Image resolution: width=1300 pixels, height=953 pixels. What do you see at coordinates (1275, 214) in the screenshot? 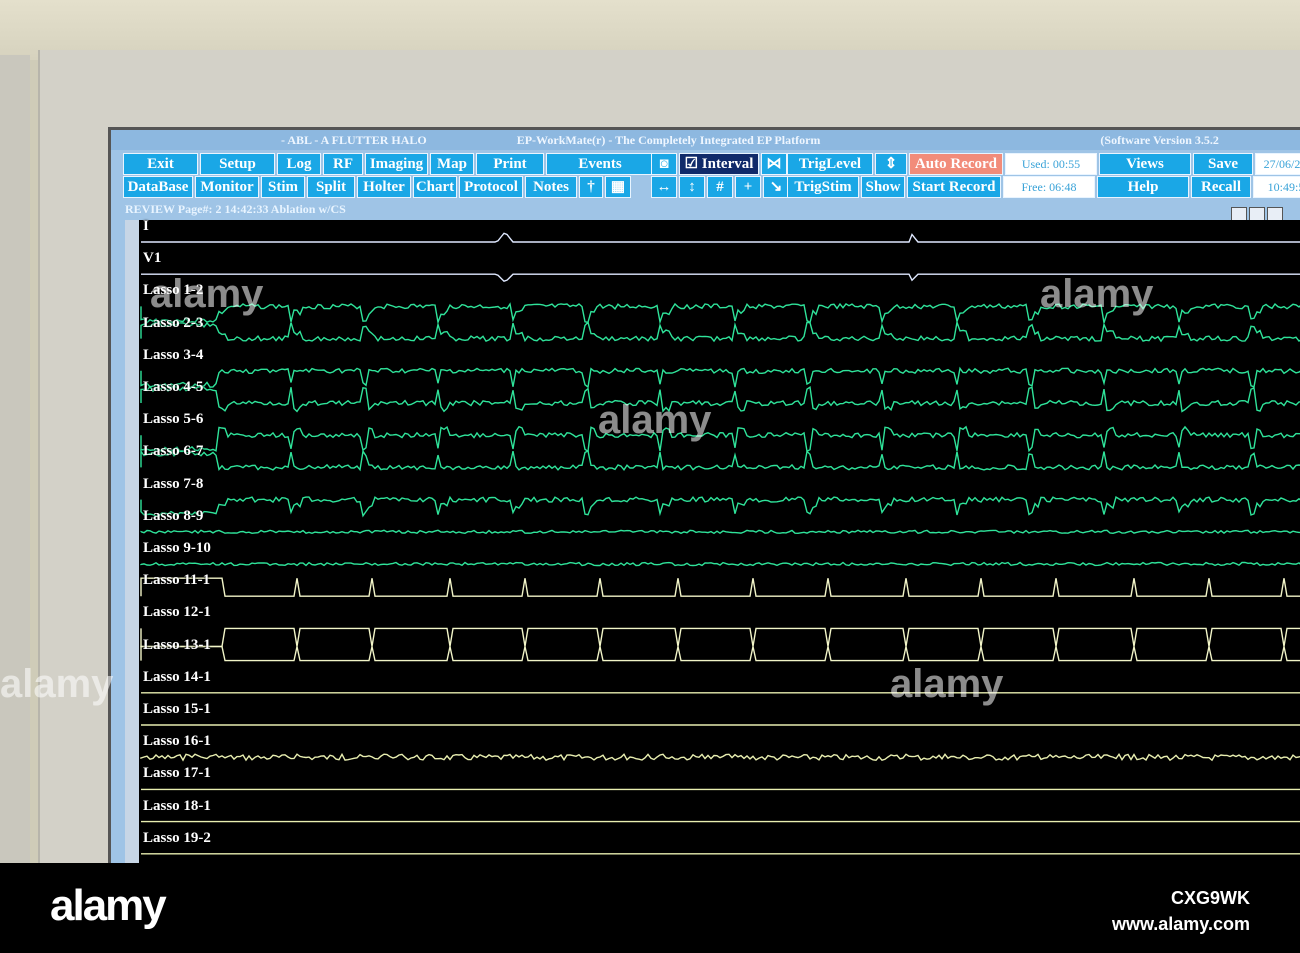
I see `view-list-icon` at bounding box center [1275, 214].